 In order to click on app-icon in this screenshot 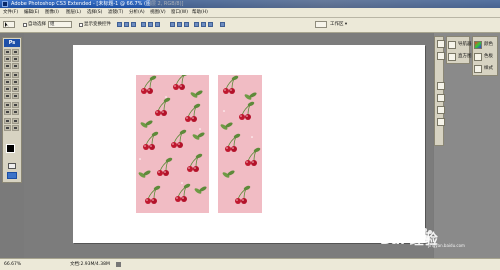, I will do `click(5, 4)`.